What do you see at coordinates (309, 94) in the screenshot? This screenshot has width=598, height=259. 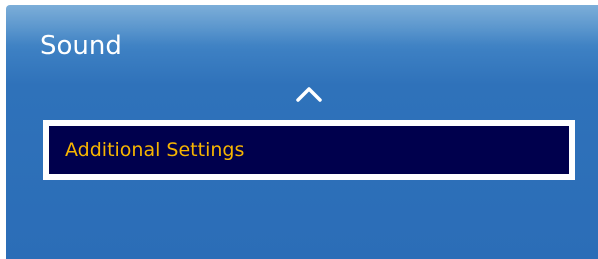 I see `chevron-up-icon` at bounding box center [309, 94].